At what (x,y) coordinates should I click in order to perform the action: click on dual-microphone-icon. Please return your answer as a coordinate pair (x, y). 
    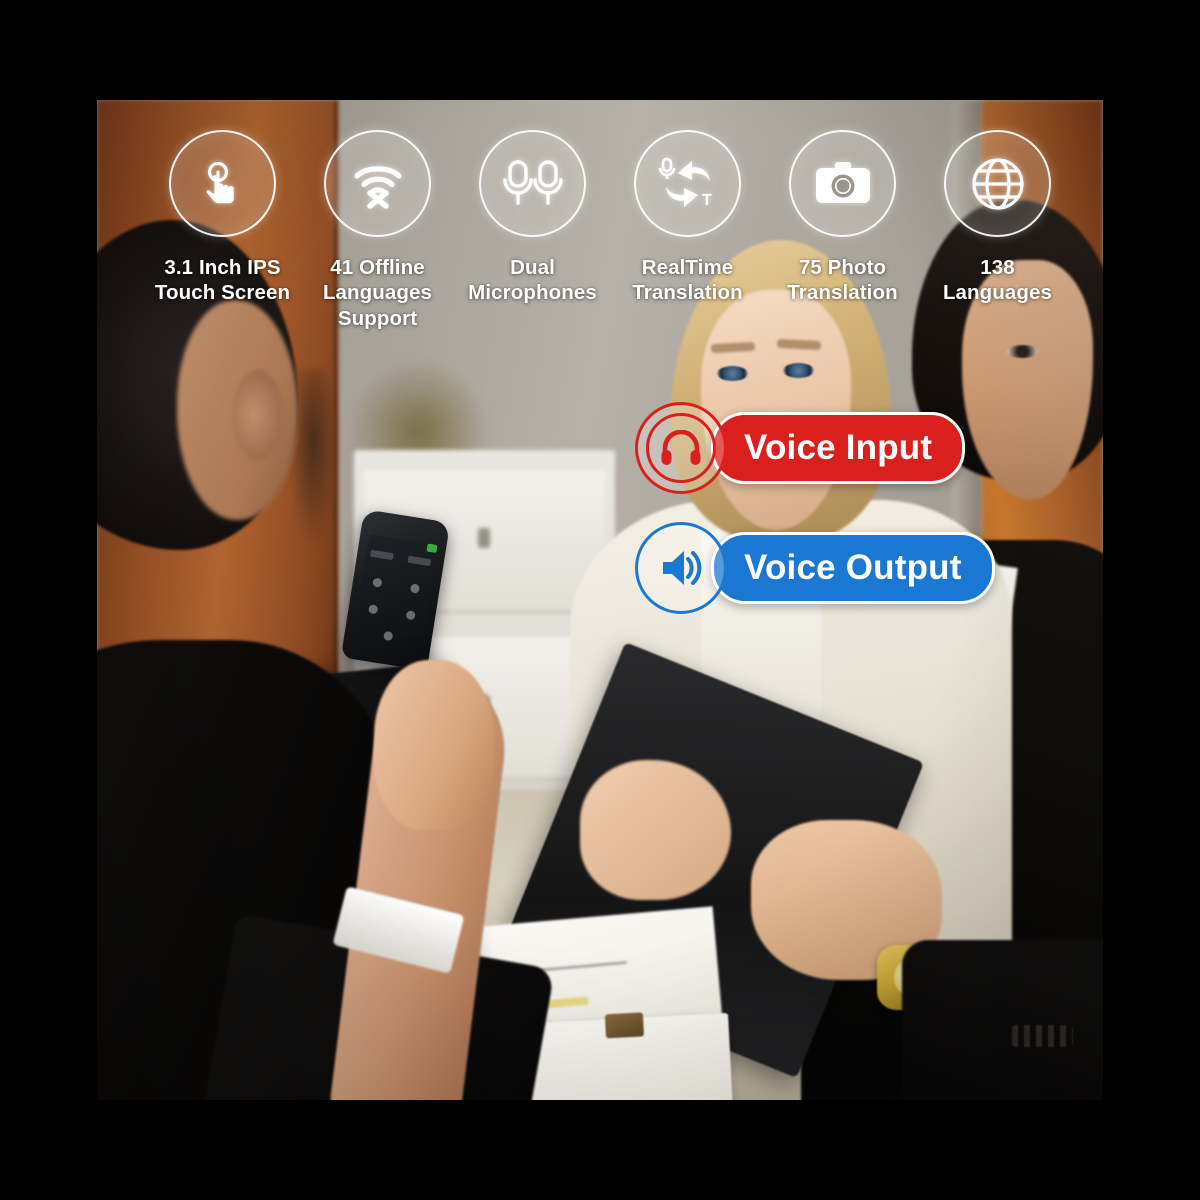
    Looking at the image, I should click on (532, 183).